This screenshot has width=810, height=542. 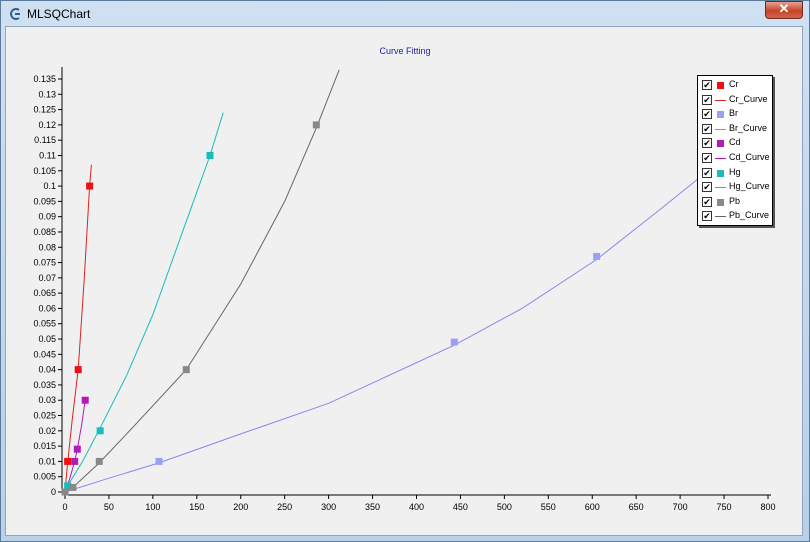 What do you see at coordinates (636, 507) in the screenshot?
I see `x-tick-label: 650` at bounding box center [636, 507].